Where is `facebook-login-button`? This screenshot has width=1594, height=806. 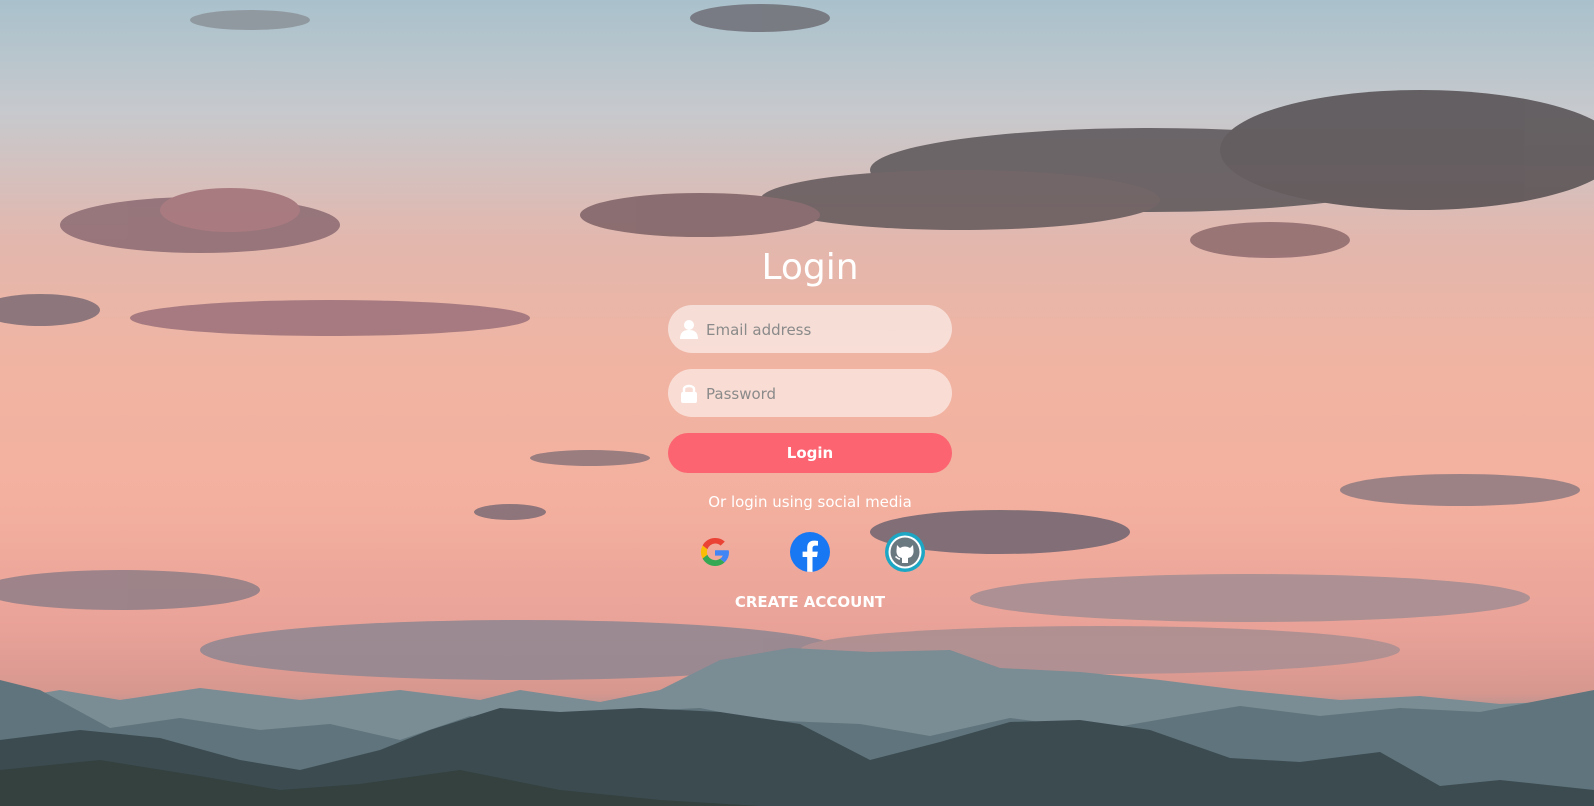 facebook-login-button is located at coordinates (810, 552).